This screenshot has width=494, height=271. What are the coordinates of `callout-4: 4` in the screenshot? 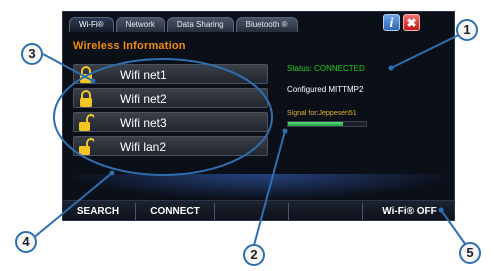 It's located at (26, 242).